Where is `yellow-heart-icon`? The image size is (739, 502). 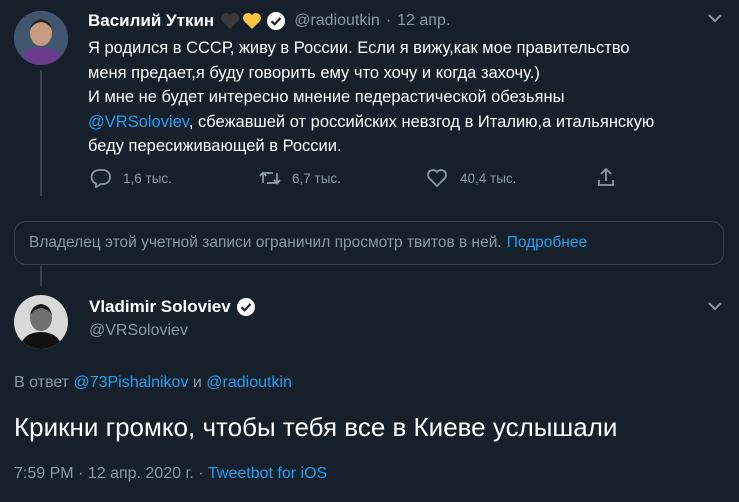 yellow-heart-icon is located at coordinates (252, 21).